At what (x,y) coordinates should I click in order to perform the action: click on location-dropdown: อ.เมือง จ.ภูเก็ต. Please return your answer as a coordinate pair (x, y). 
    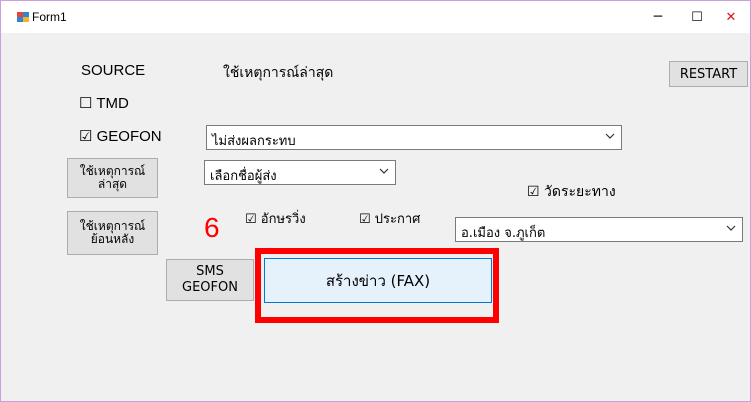
    Looking at the image, I should click on (599, 229).